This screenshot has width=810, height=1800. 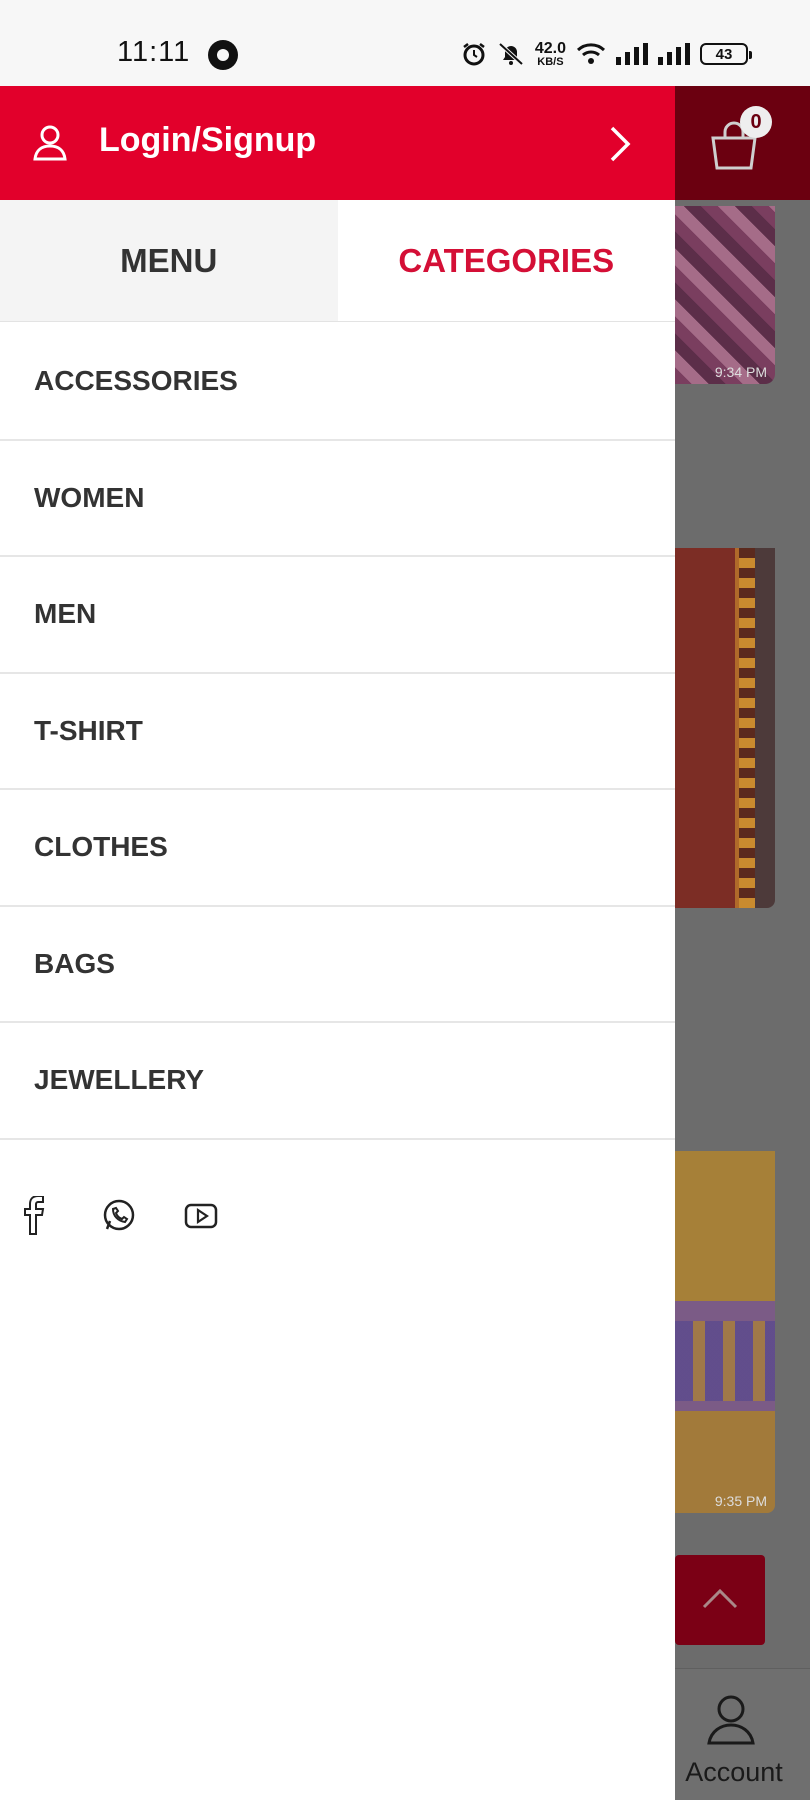 I want to click on category-item-men: MEN, so click(x=337, y=615).